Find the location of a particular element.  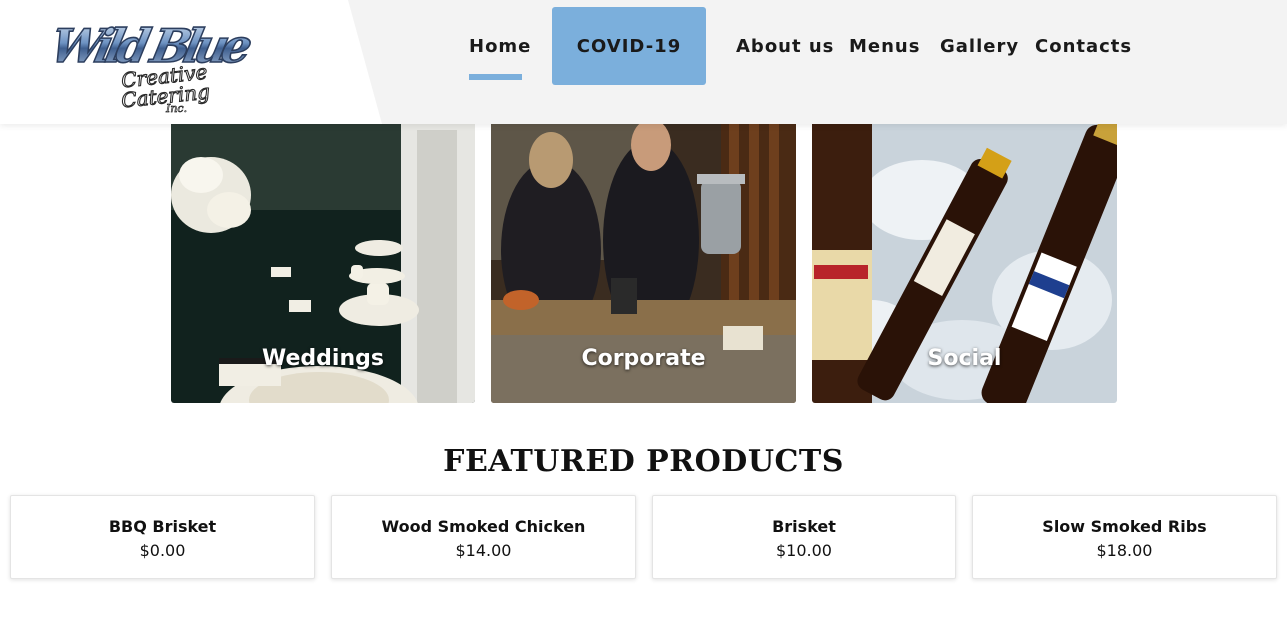

product-name: Slow Smoked Ribs is located at coordinates (1124, 526).